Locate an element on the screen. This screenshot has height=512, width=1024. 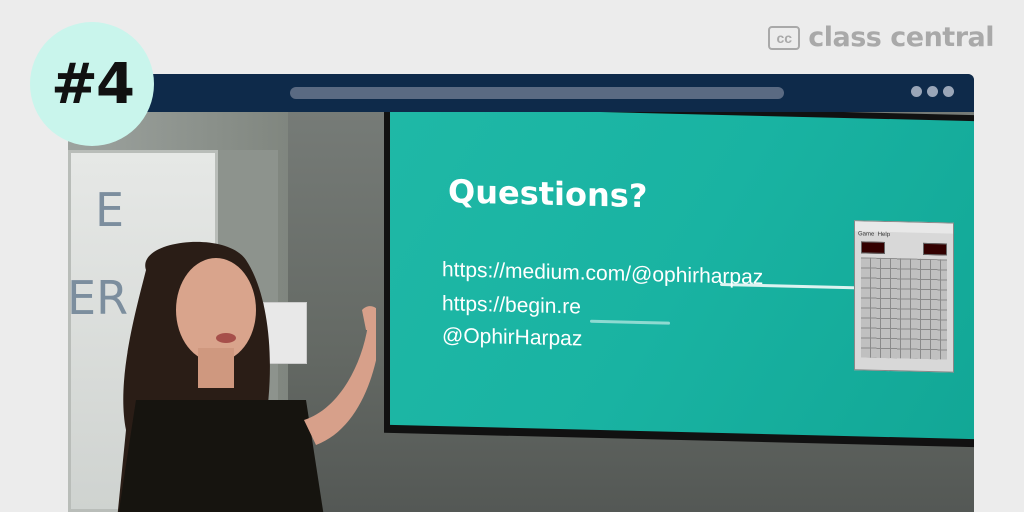
minesweeper-window-icon: Game Help is located at coordinates (904, 296).